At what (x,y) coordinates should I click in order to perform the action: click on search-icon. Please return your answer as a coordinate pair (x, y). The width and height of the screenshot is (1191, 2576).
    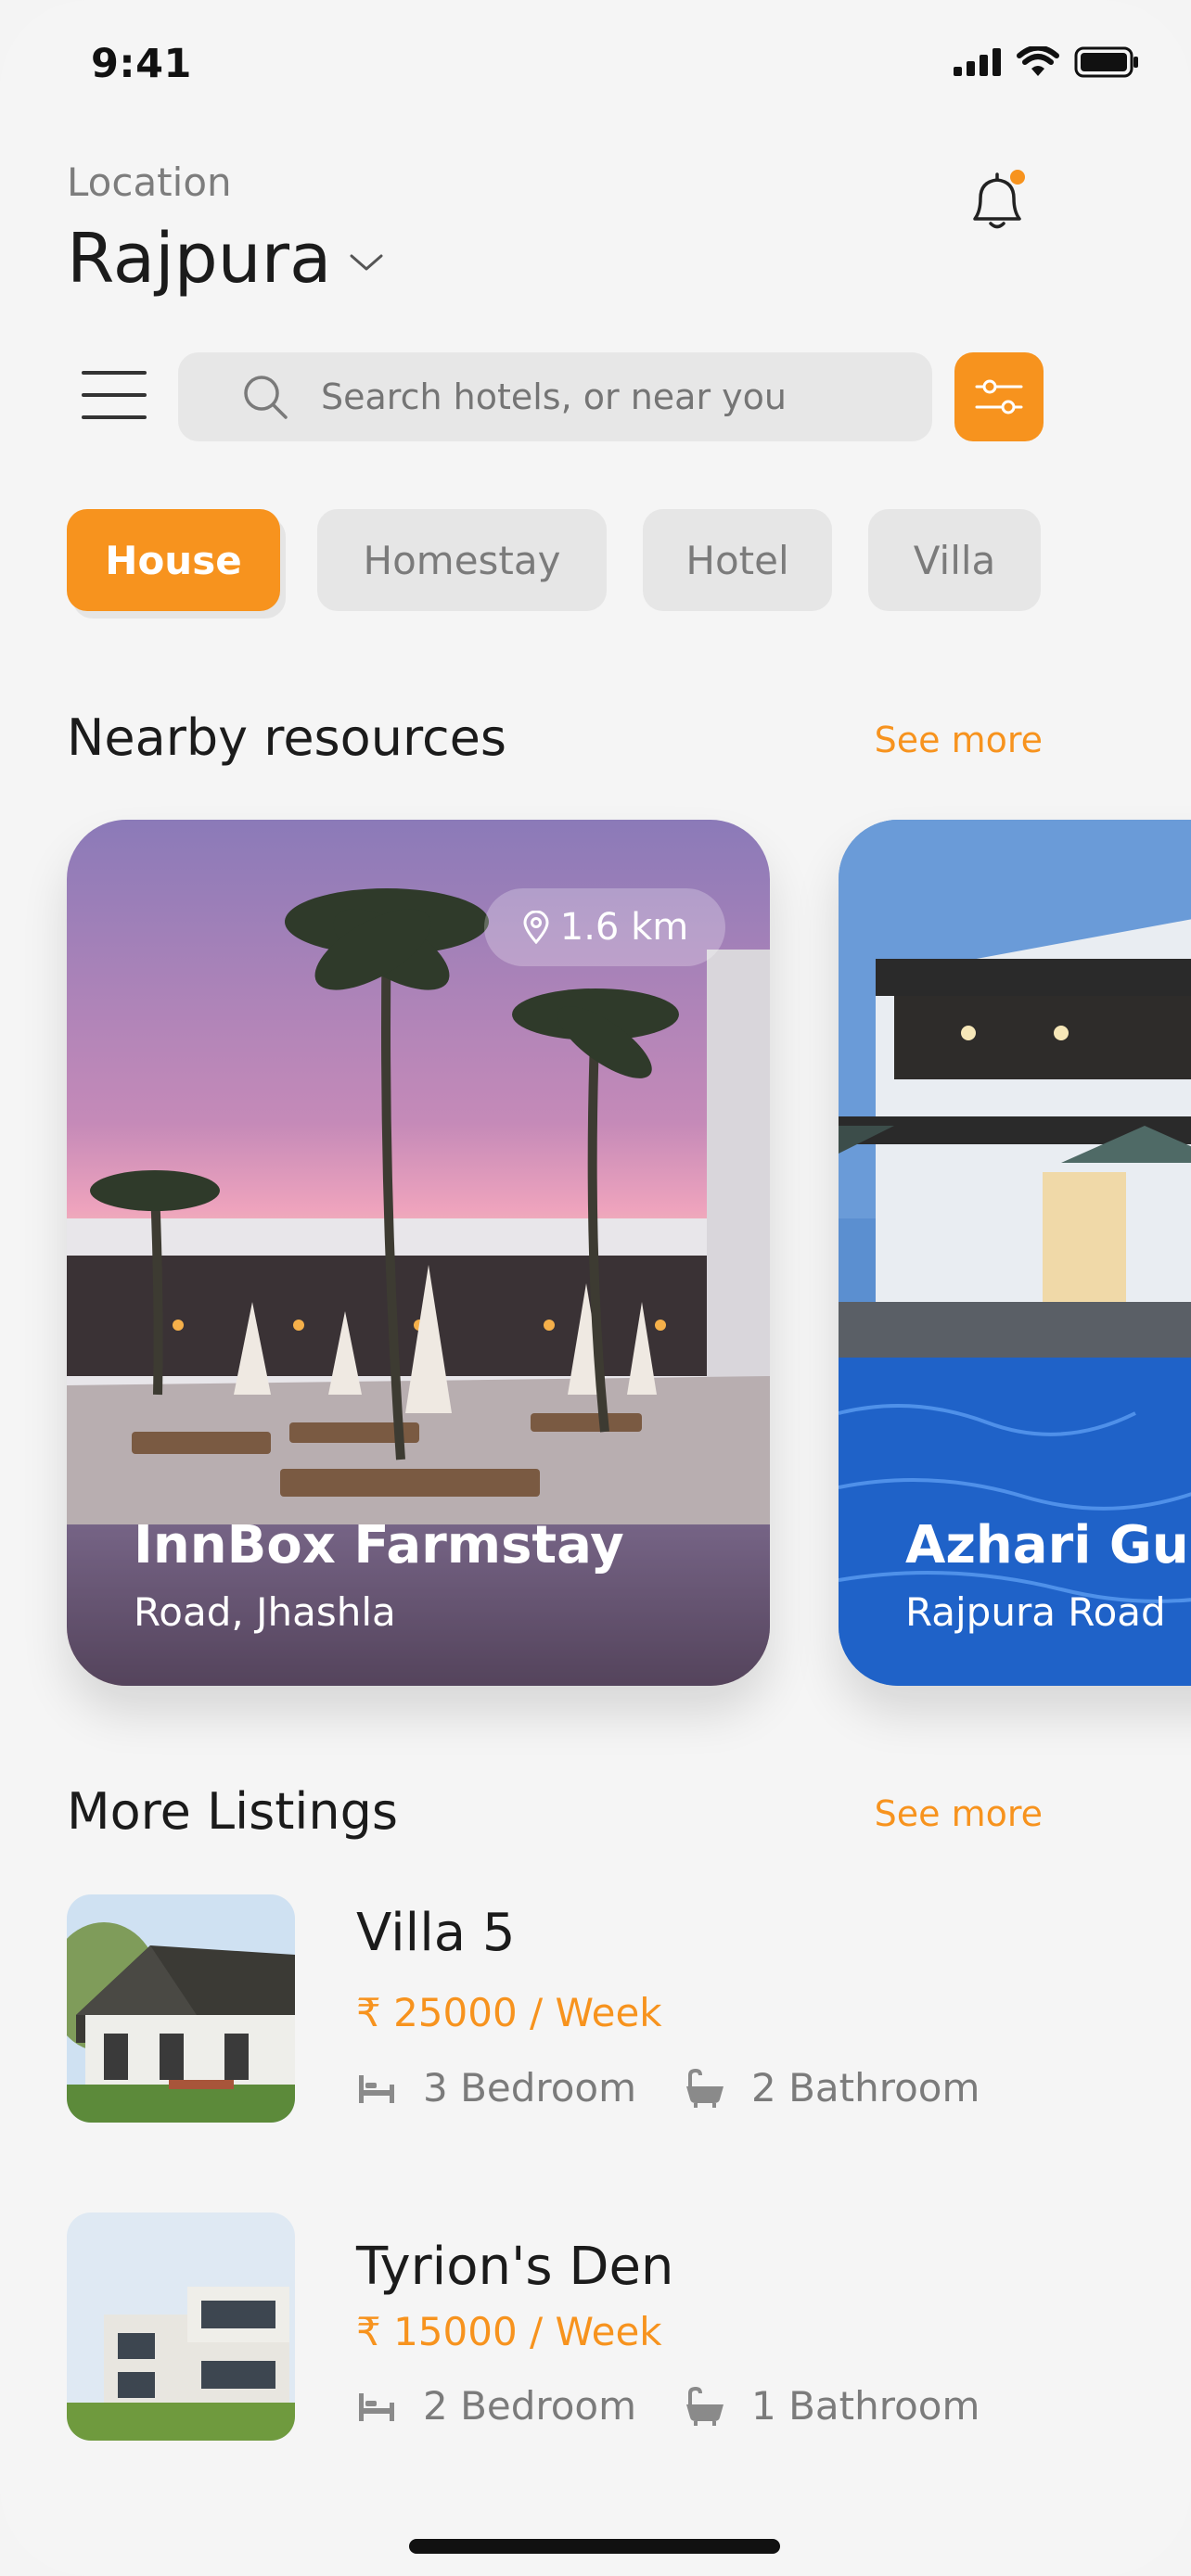
    Looking at the image, I should click on (266, 398).